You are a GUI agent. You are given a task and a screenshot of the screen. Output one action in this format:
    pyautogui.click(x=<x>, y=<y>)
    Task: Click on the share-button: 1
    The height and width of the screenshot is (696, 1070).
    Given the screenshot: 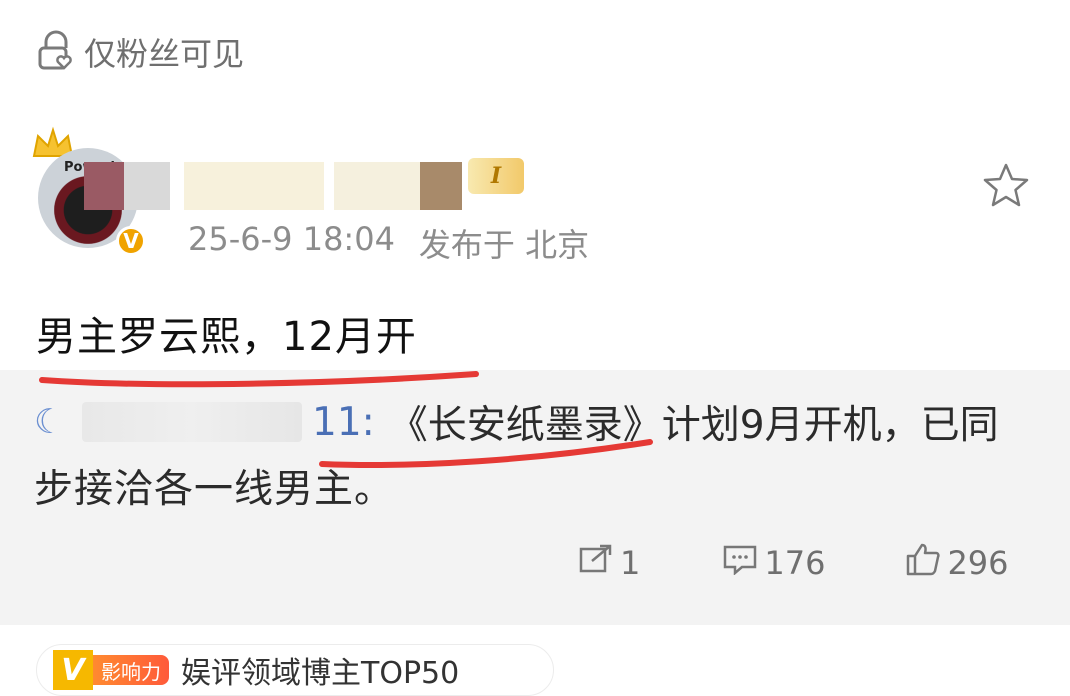 What is the action you would take?
    pyautogui.click(x=609, y=563)
    